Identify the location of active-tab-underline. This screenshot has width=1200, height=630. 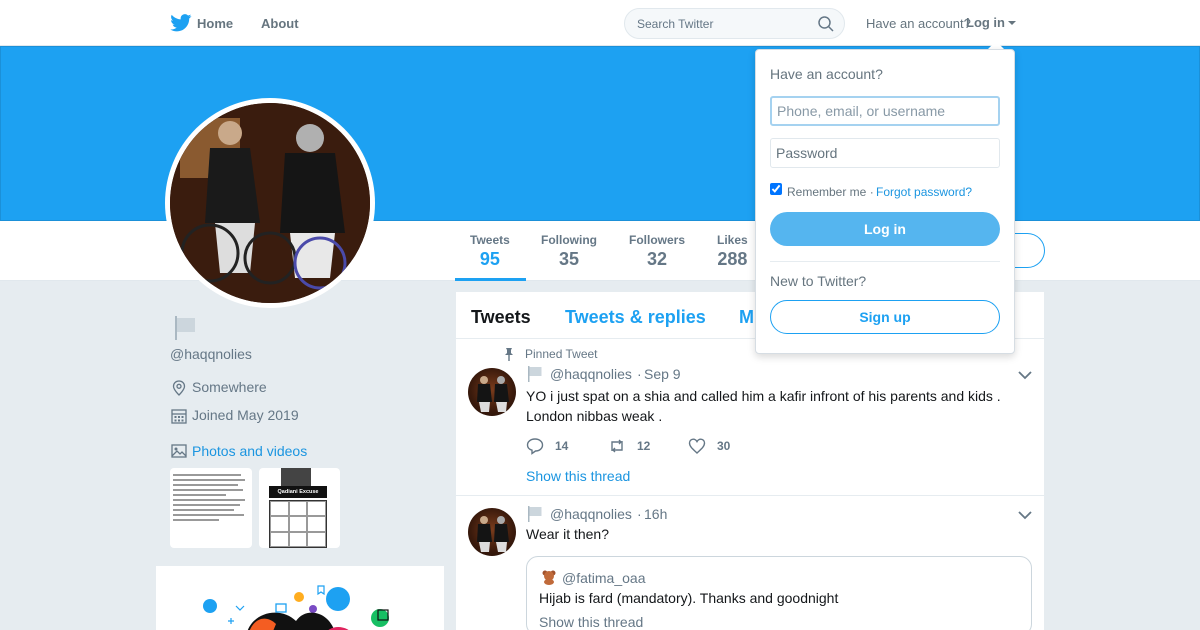
(490, 279).